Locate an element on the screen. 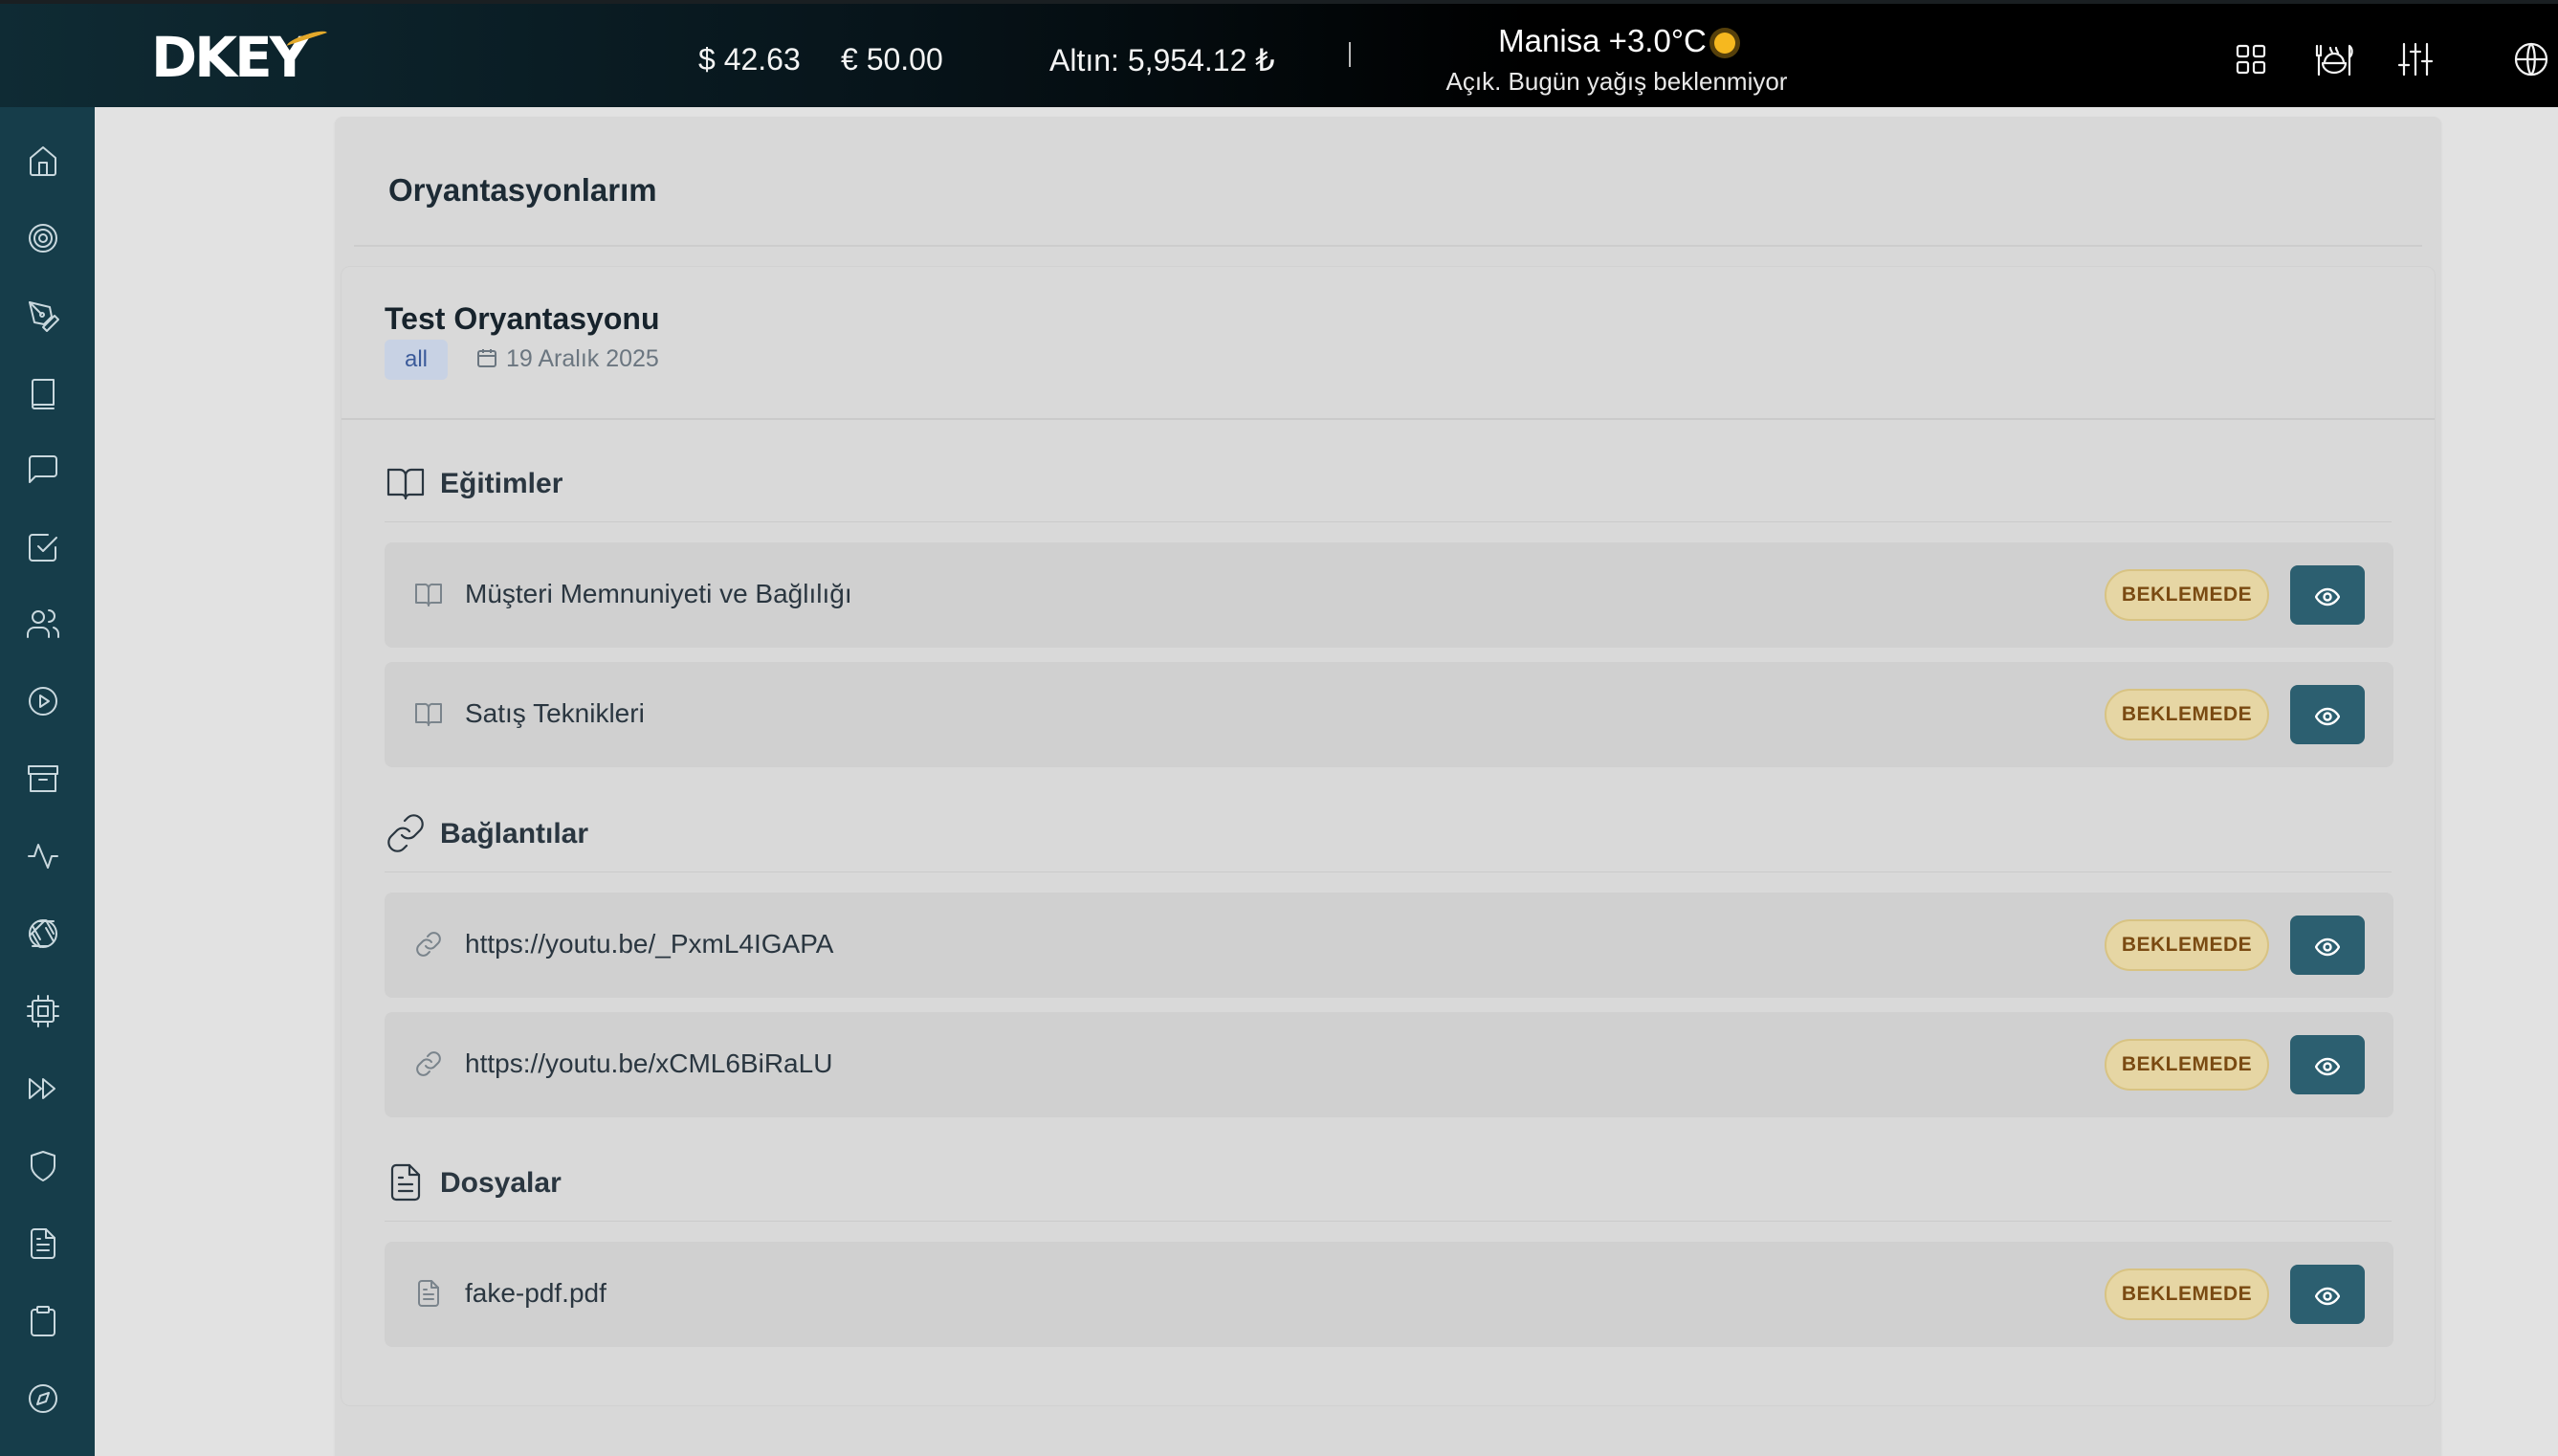  weather-description: Açık. Bugün yağış beklenmiyor is located at coordinates (1617, 81).